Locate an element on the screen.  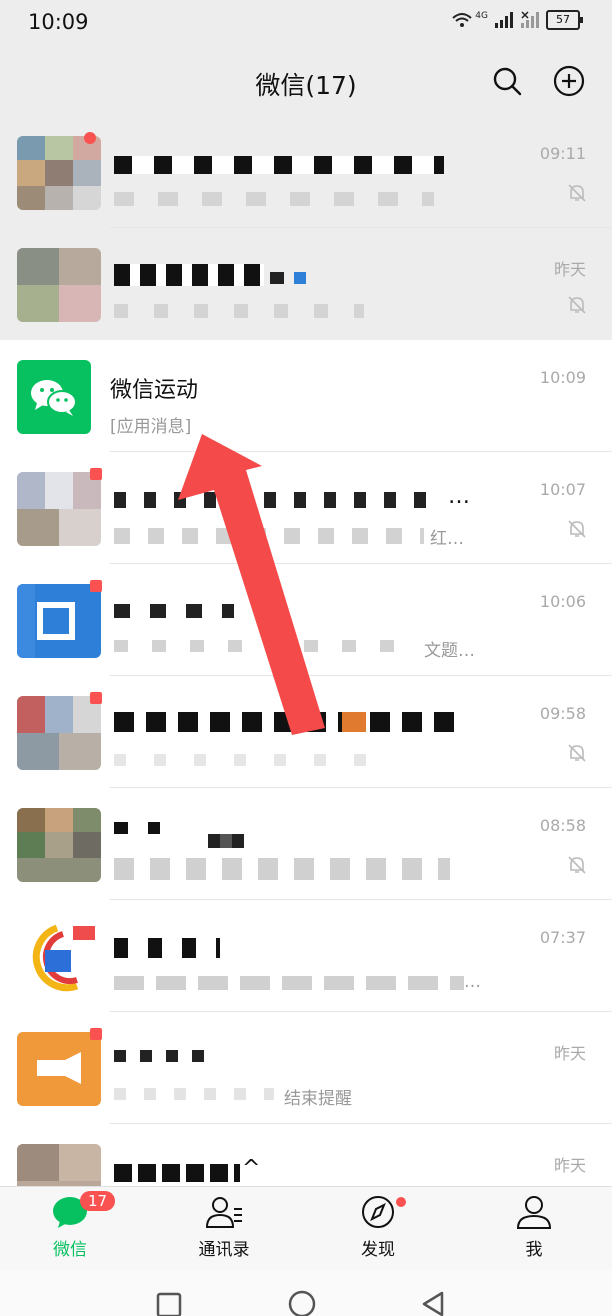
tab-chats: 17 微信 is located at coordinates (70, 1225).